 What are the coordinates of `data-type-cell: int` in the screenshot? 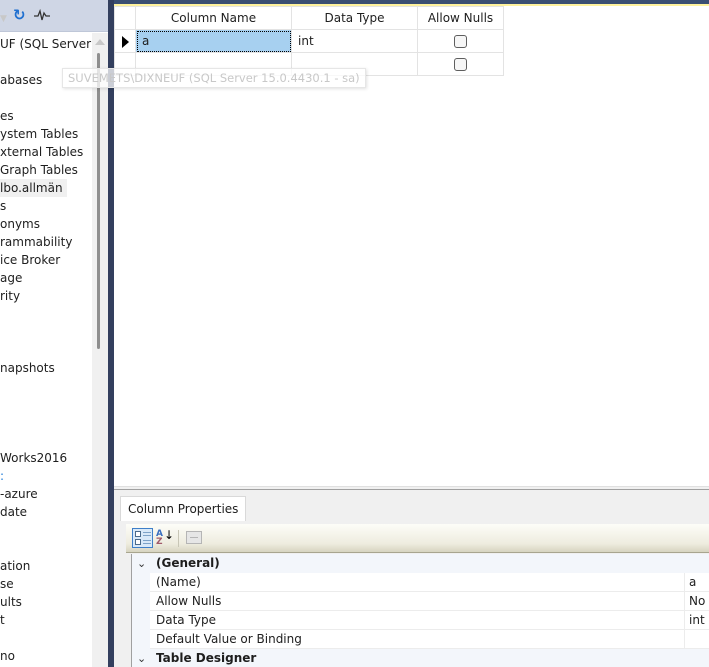 It's located at (354, 41).